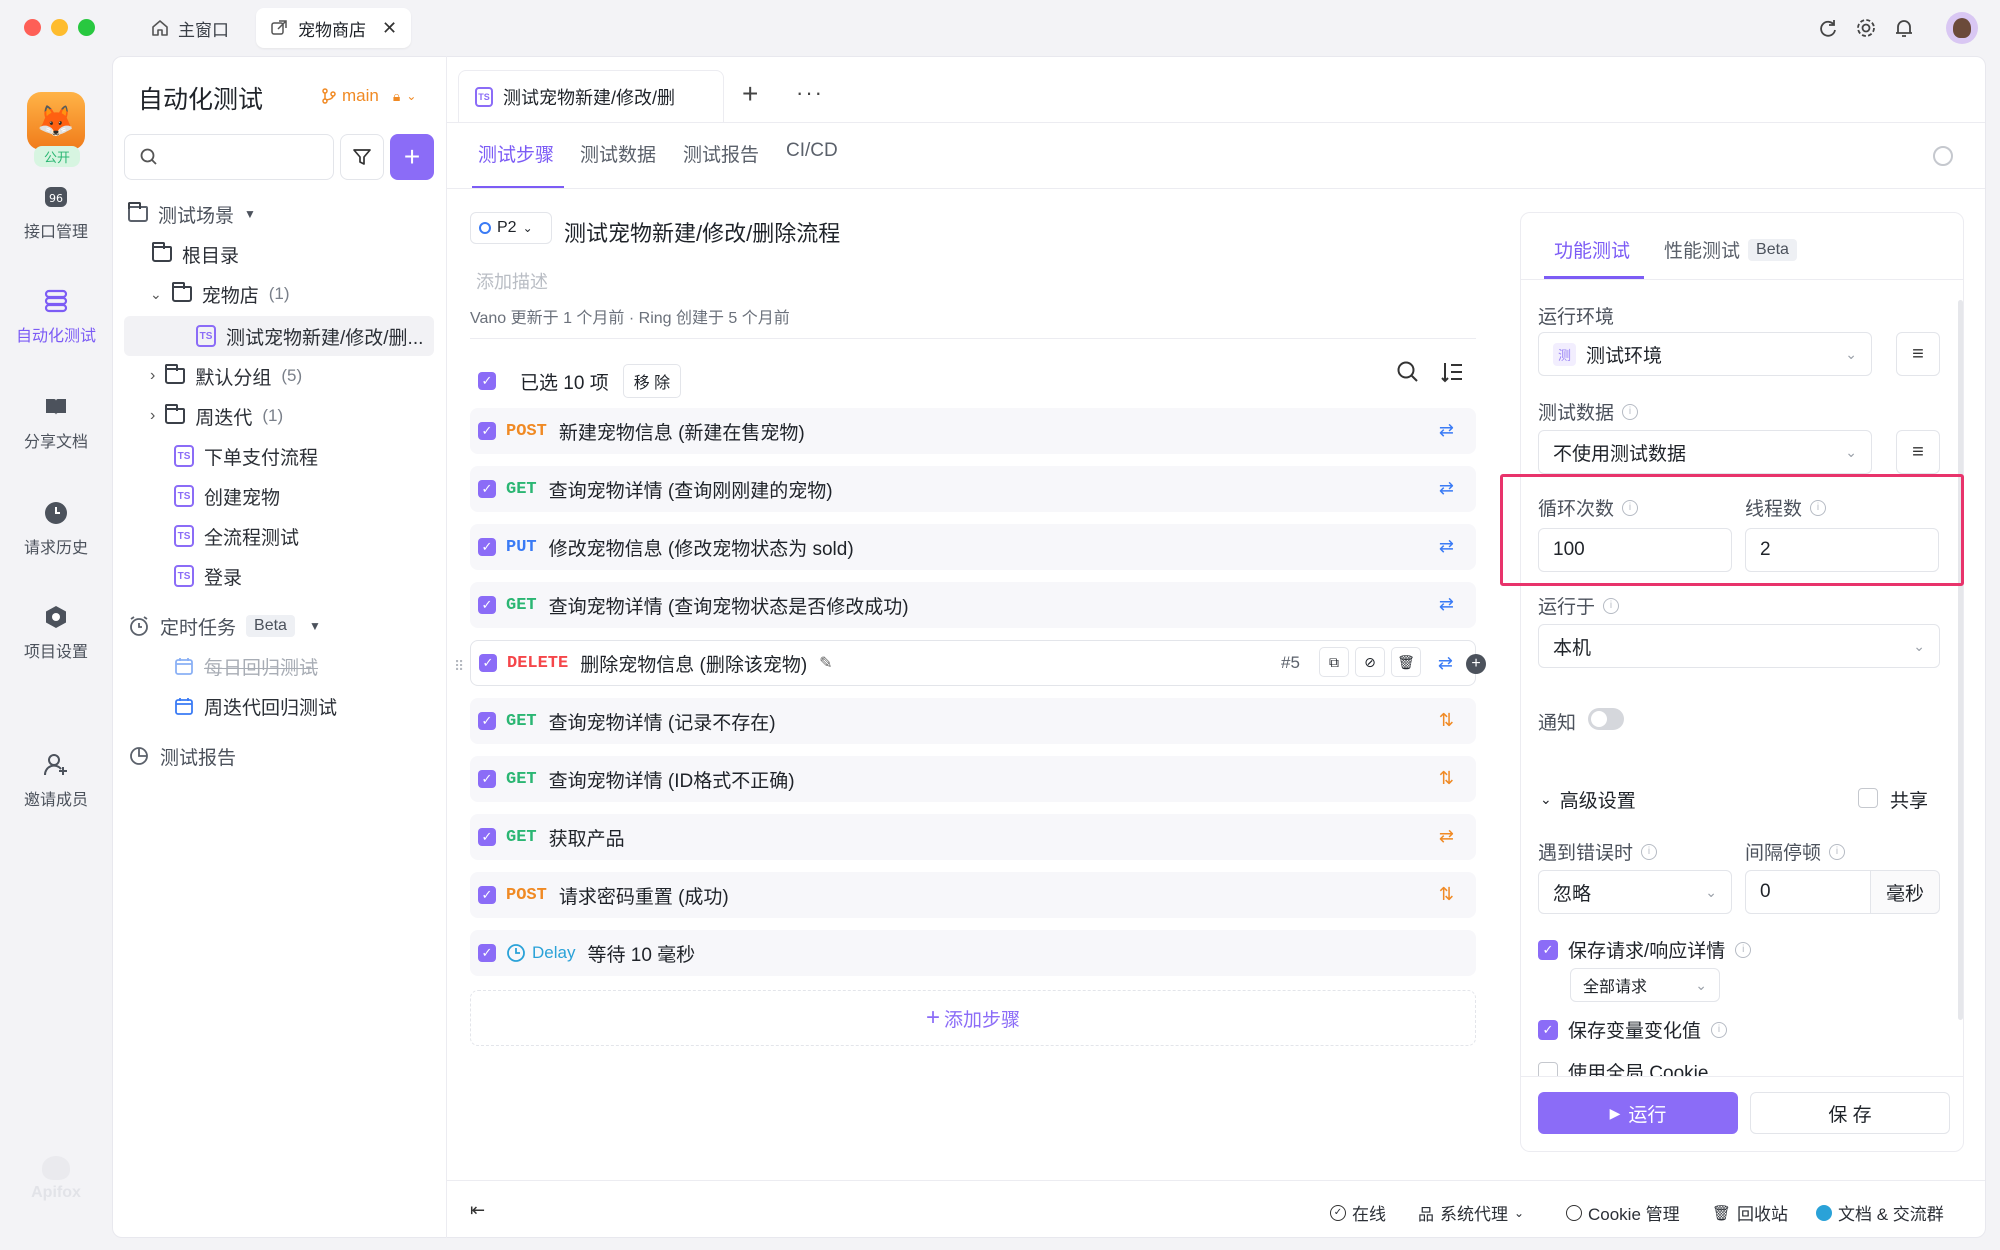 This screenshot has height=1250, width=2000. What do you see at coordinates (1918, 452) in the screenshot?
I see `test-data-menu-icon: ≡` at bounding box center [1918, 452].